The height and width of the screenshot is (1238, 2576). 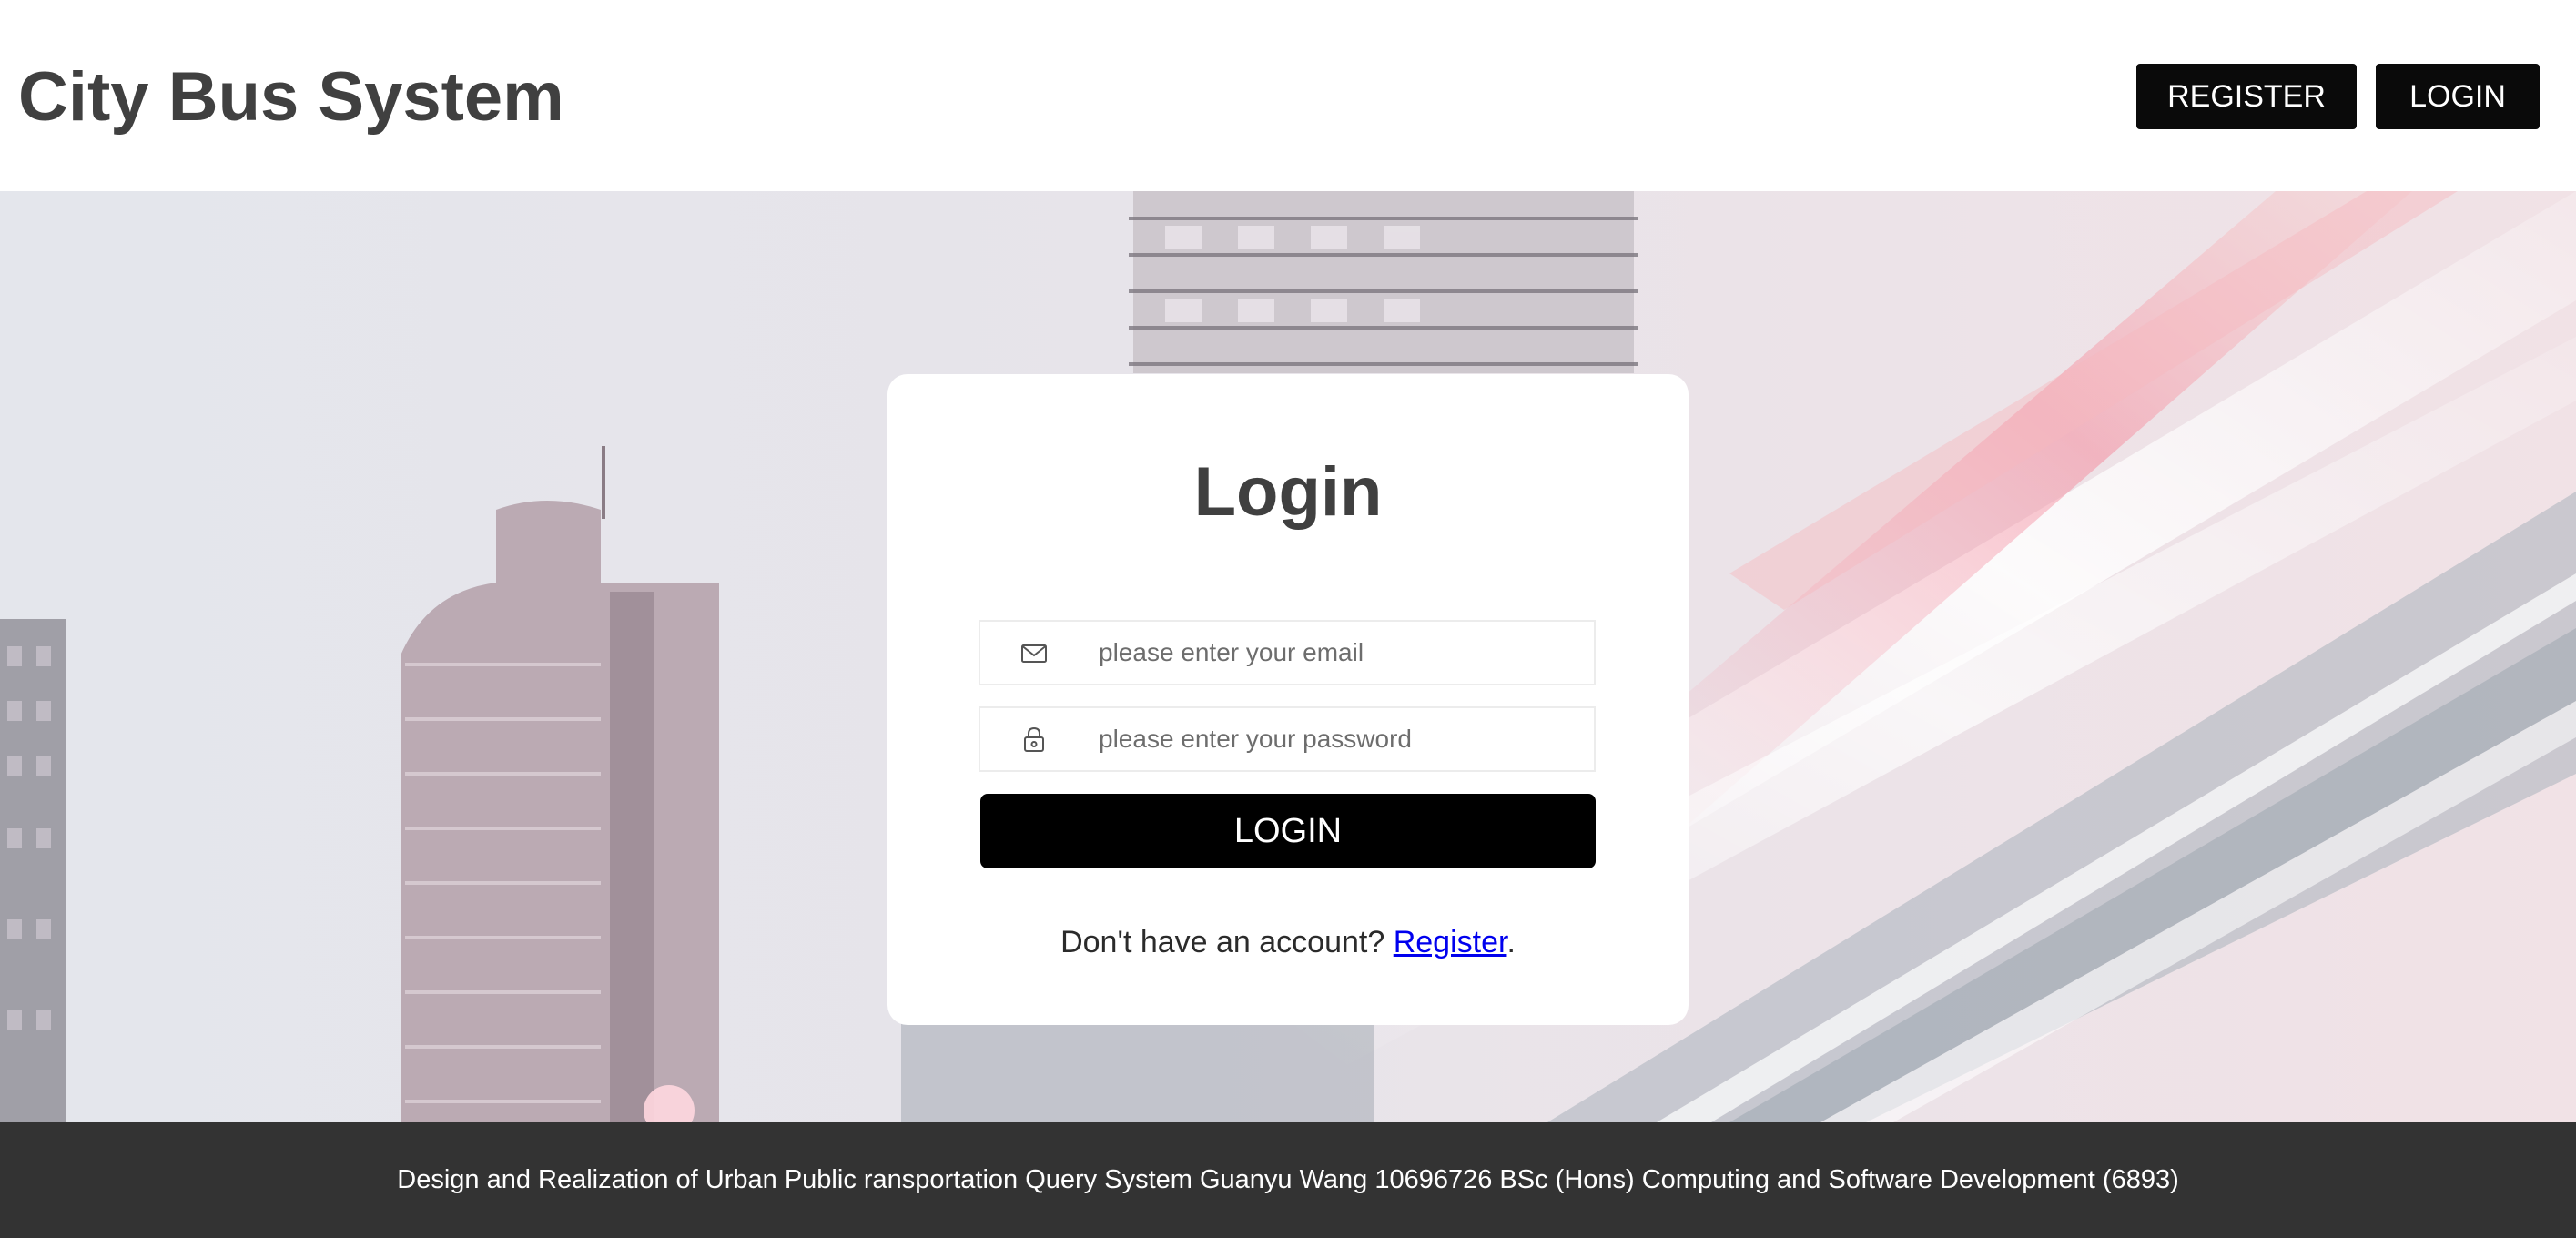 I want to click on password-field, so click(x=1287, y=739).